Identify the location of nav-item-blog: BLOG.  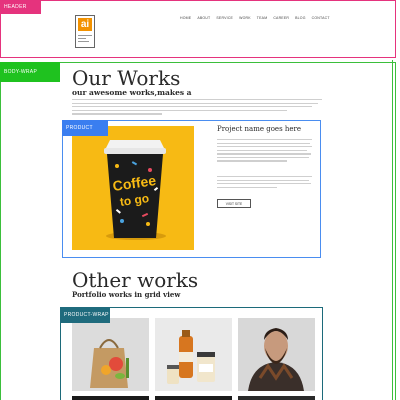
(300, 18).